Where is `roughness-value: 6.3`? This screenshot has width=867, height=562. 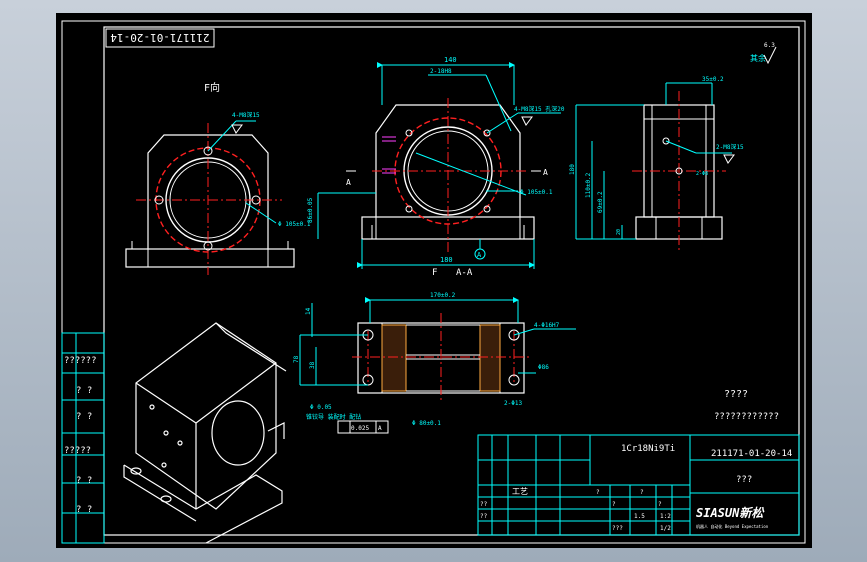 roughness-value: 6.3 is located at coordinates (769, 45).